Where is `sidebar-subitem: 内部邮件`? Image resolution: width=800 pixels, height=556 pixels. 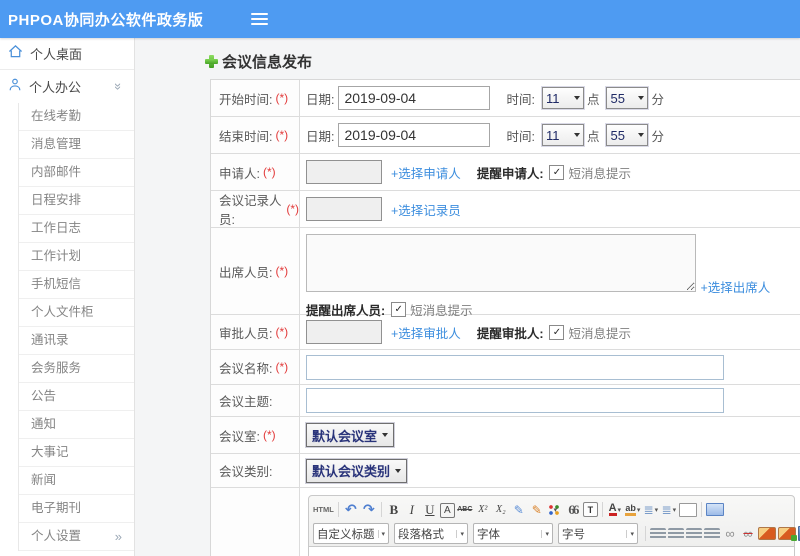 sidebar-subitem: 内部邮件 is located at coordinates (76, 173).